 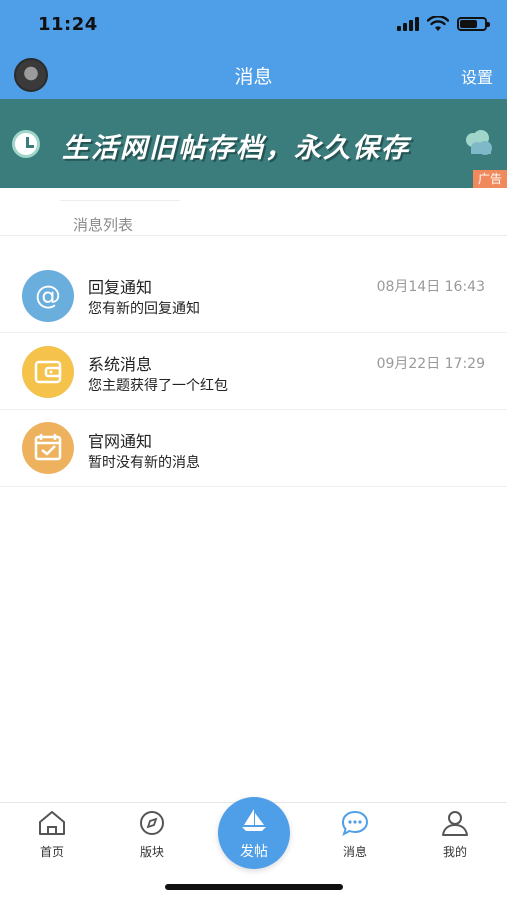 What do you see at coordinates (120, 287) in the screenshot?
I see `list-item-title: 回复通知` at bounding box center [120, 287].